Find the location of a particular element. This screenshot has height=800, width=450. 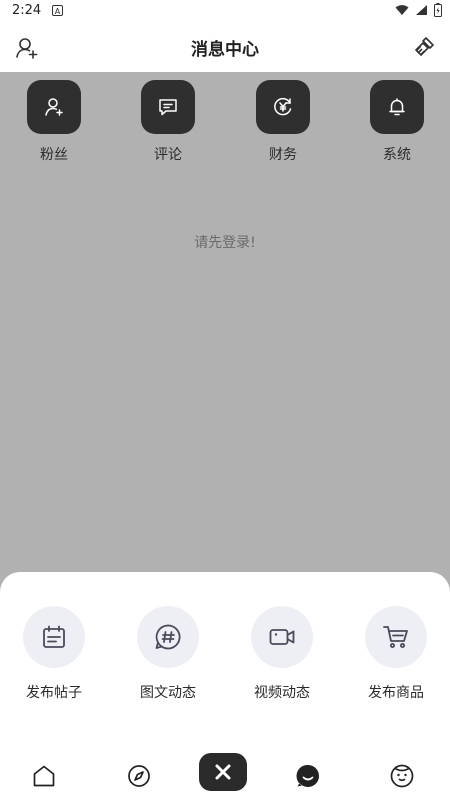

wifi-icon is located at coordinates (402, 10).